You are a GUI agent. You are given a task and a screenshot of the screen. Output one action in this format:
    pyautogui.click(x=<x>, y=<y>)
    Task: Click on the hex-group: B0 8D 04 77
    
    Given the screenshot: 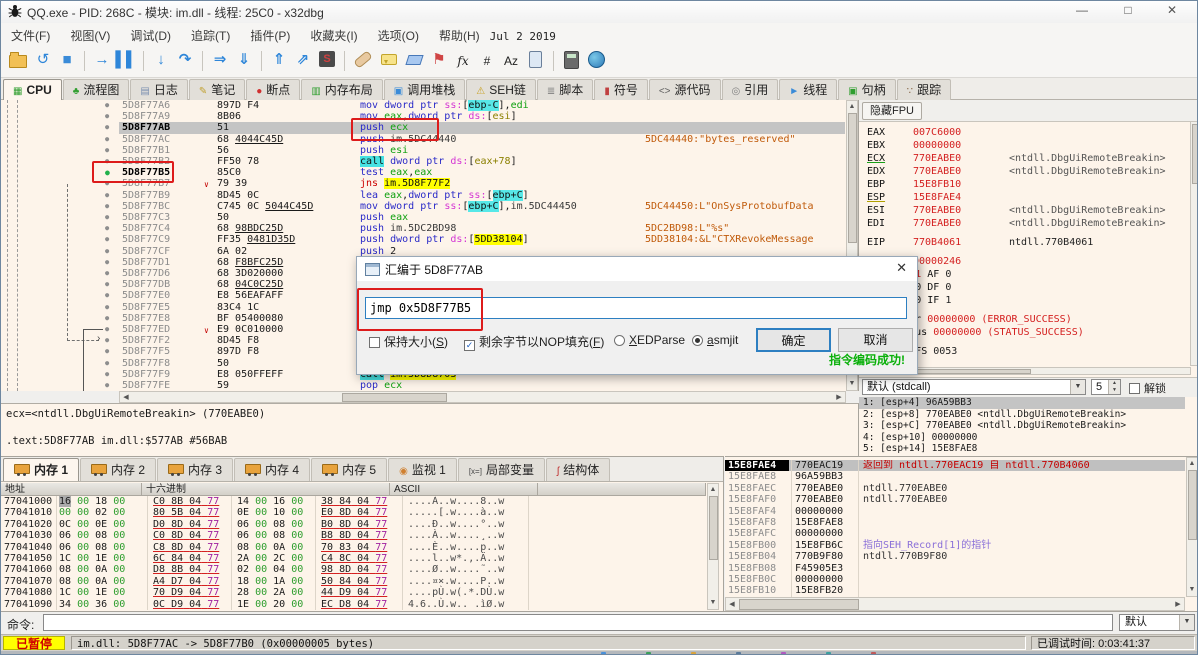 What is the action you would take?
    pyautogui.click(x=354, y=524)
    